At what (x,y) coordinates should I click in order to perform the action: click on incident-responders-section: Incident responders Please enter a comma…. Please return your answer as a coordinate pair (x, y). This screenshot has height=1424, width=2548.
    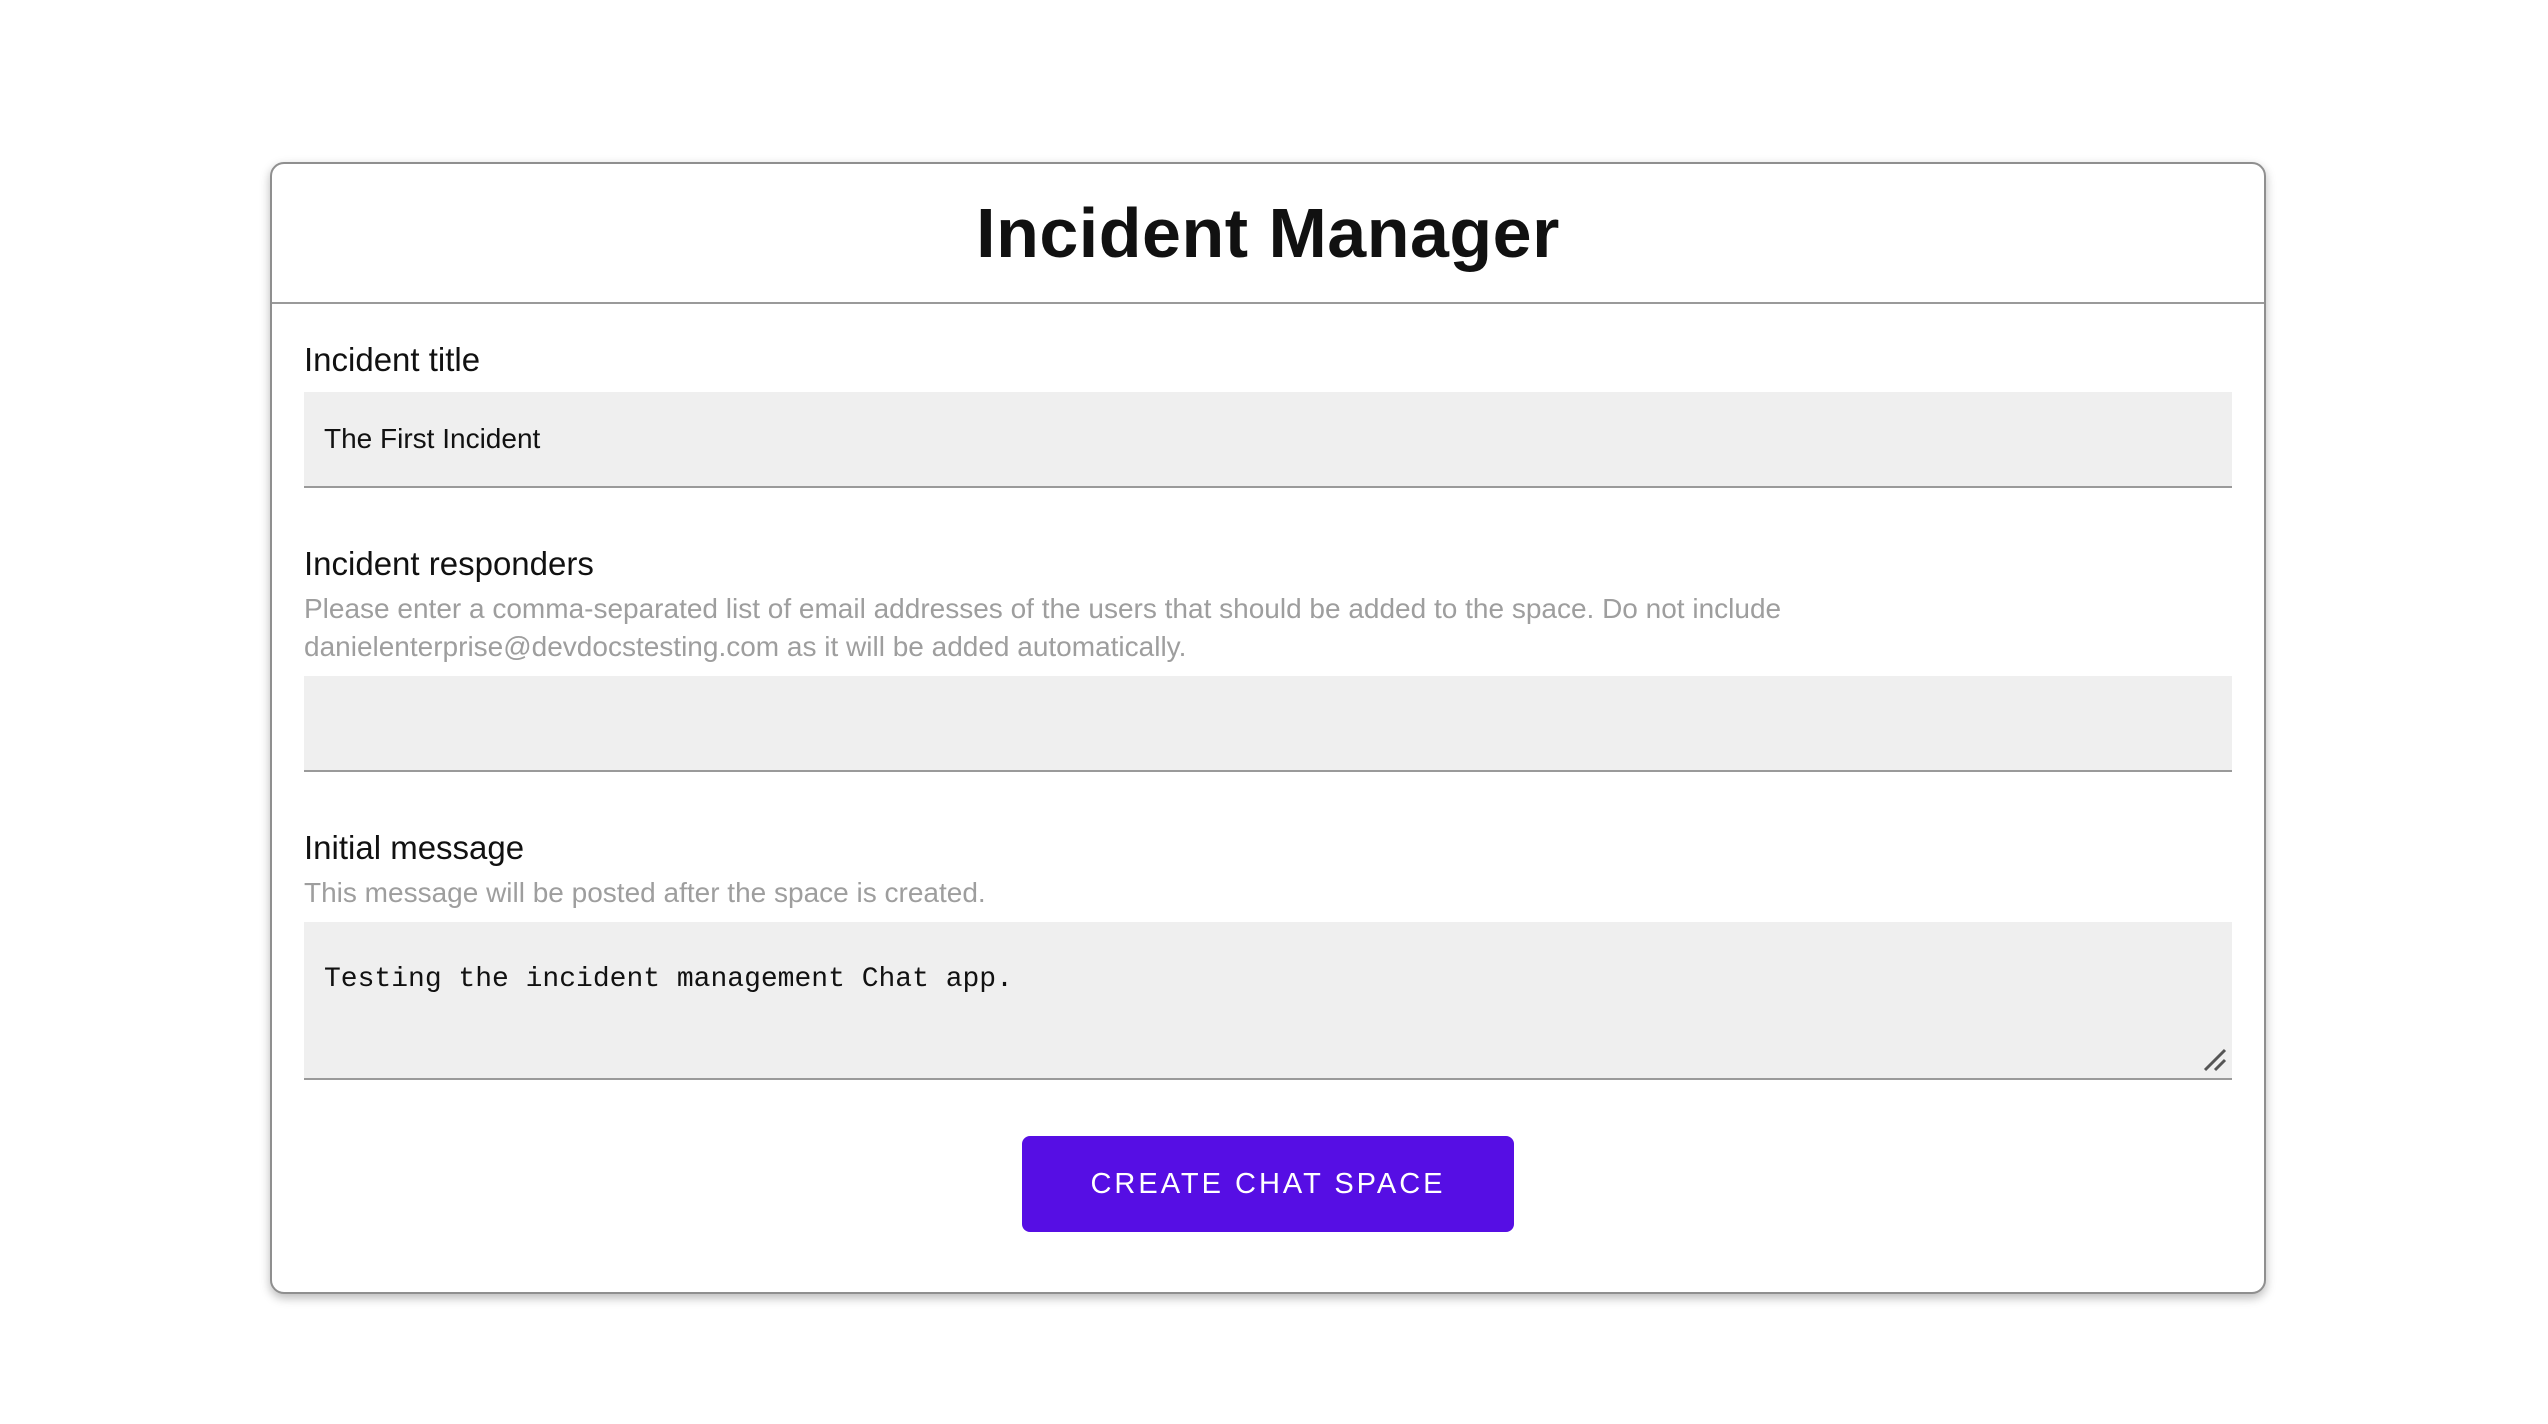
    Looking at the image, I should click on (1268, 657).